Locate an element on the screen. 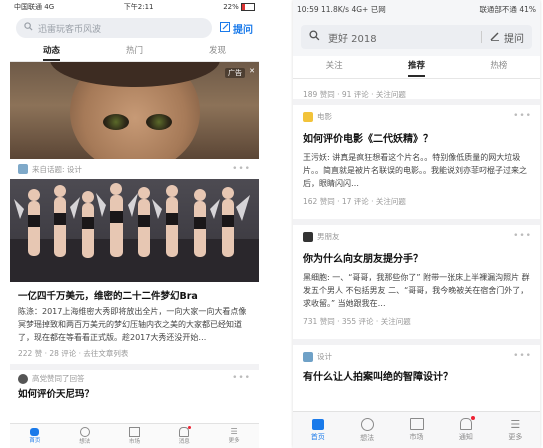  card3-title: 有什么让人拍案叫绝的智障设计？ is located at coordinates (416, 375).